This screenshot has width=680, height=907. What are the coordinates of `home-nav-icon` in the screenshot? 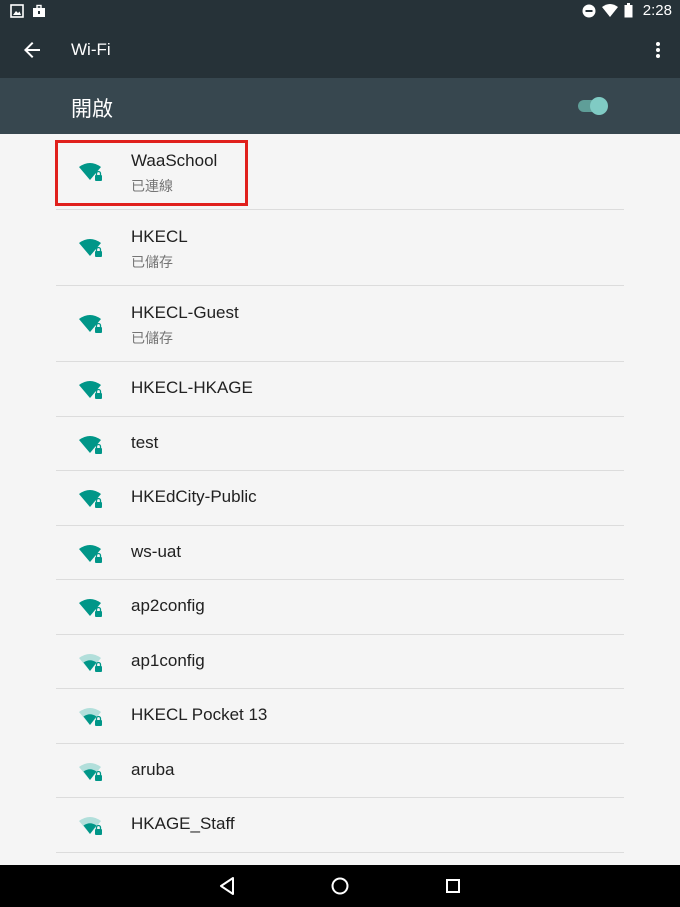 It's located at (340, 886).